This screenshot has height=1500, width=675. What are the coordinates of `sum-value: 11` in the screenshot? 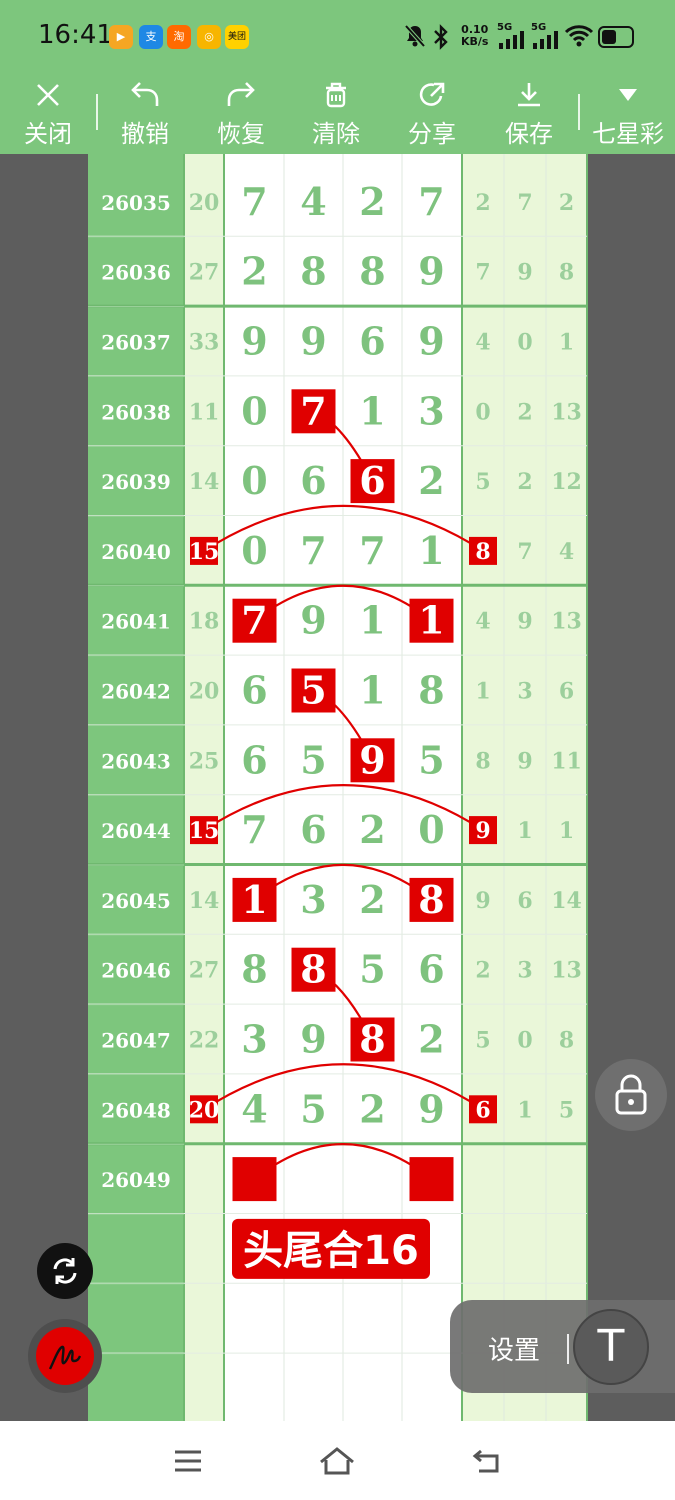 It's located at (204, 412).